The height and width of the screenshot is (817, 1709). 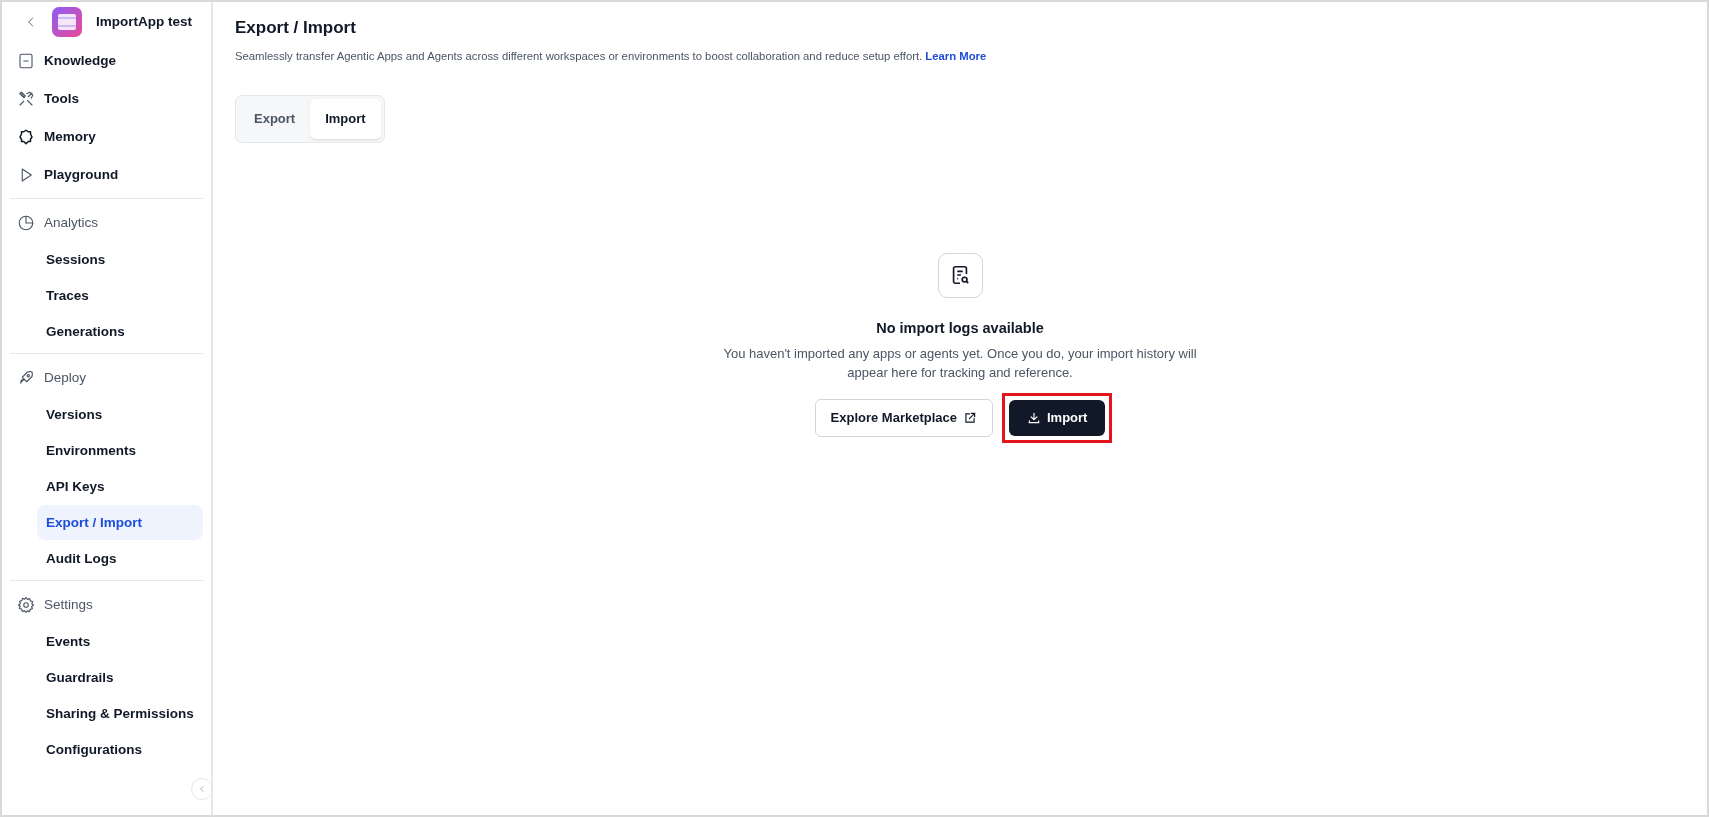 I want to click on sidebar-item: API Keys, so click(x=120, y=486).